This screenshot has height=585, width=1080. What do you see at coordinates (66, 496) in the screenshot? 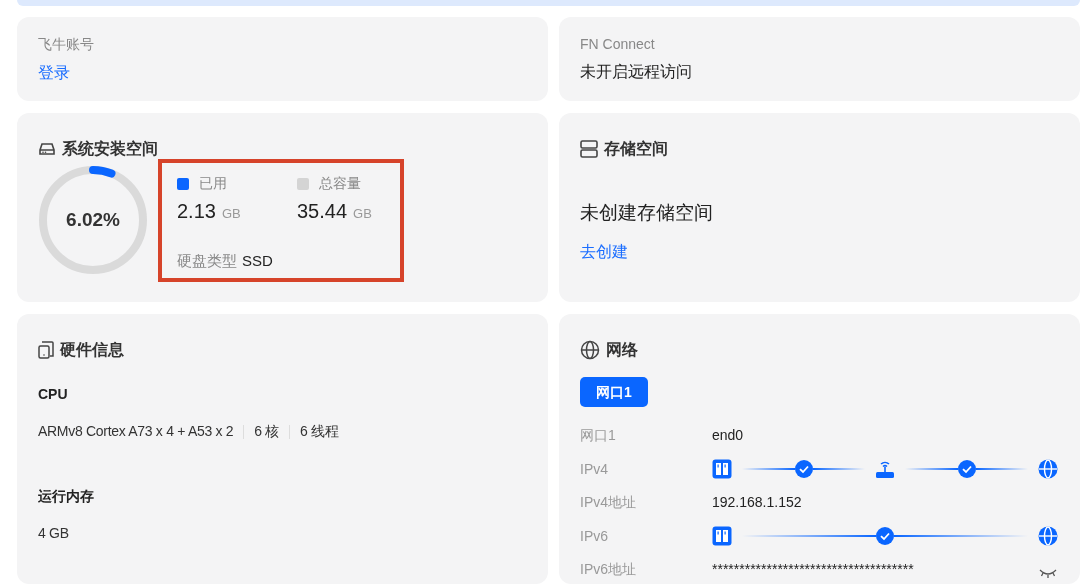
I see `section-heading: 运行内存` at bounding box center [66, 496].